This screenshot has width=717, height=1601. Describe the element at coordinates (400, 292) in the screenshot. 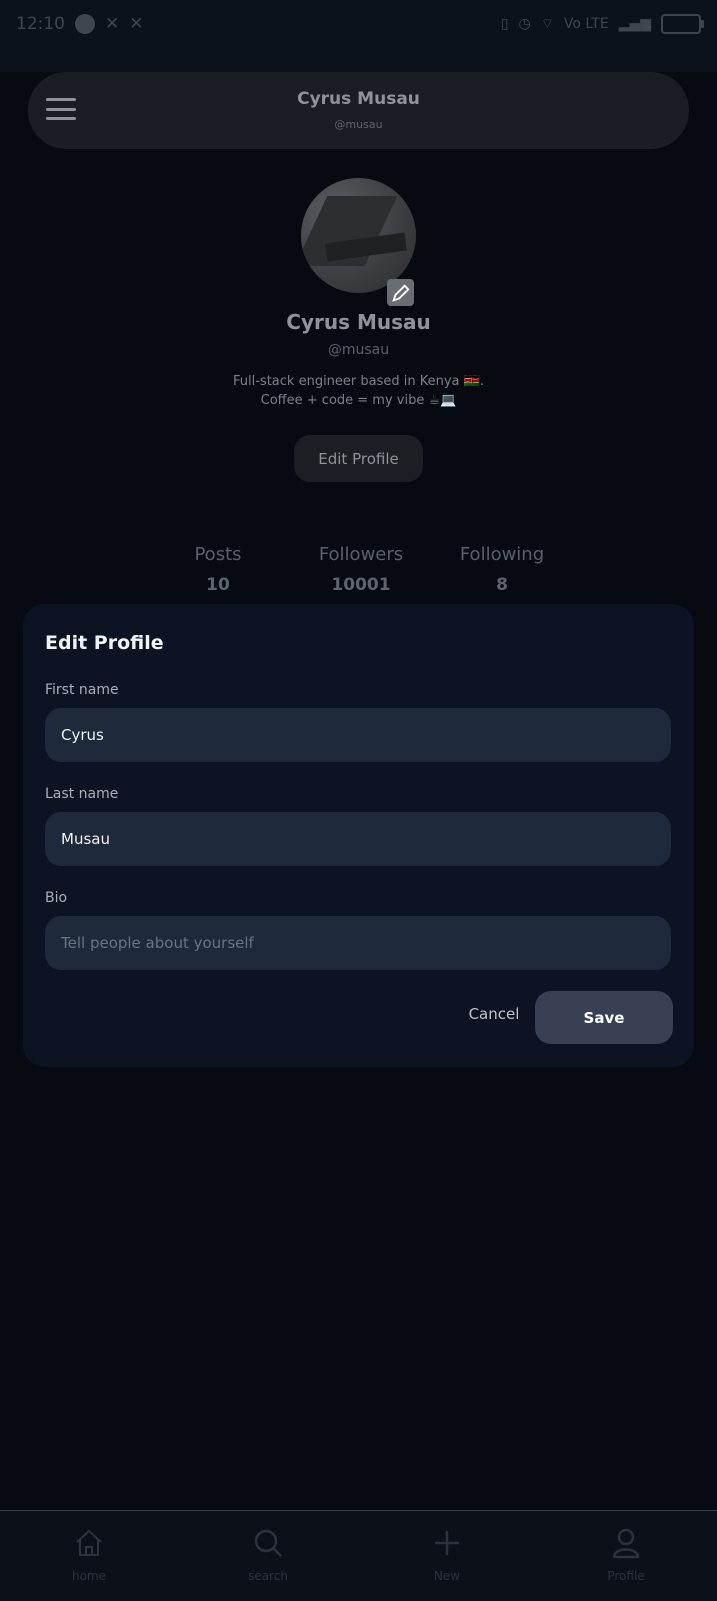

I see `edit-avatar-icon` at that location.